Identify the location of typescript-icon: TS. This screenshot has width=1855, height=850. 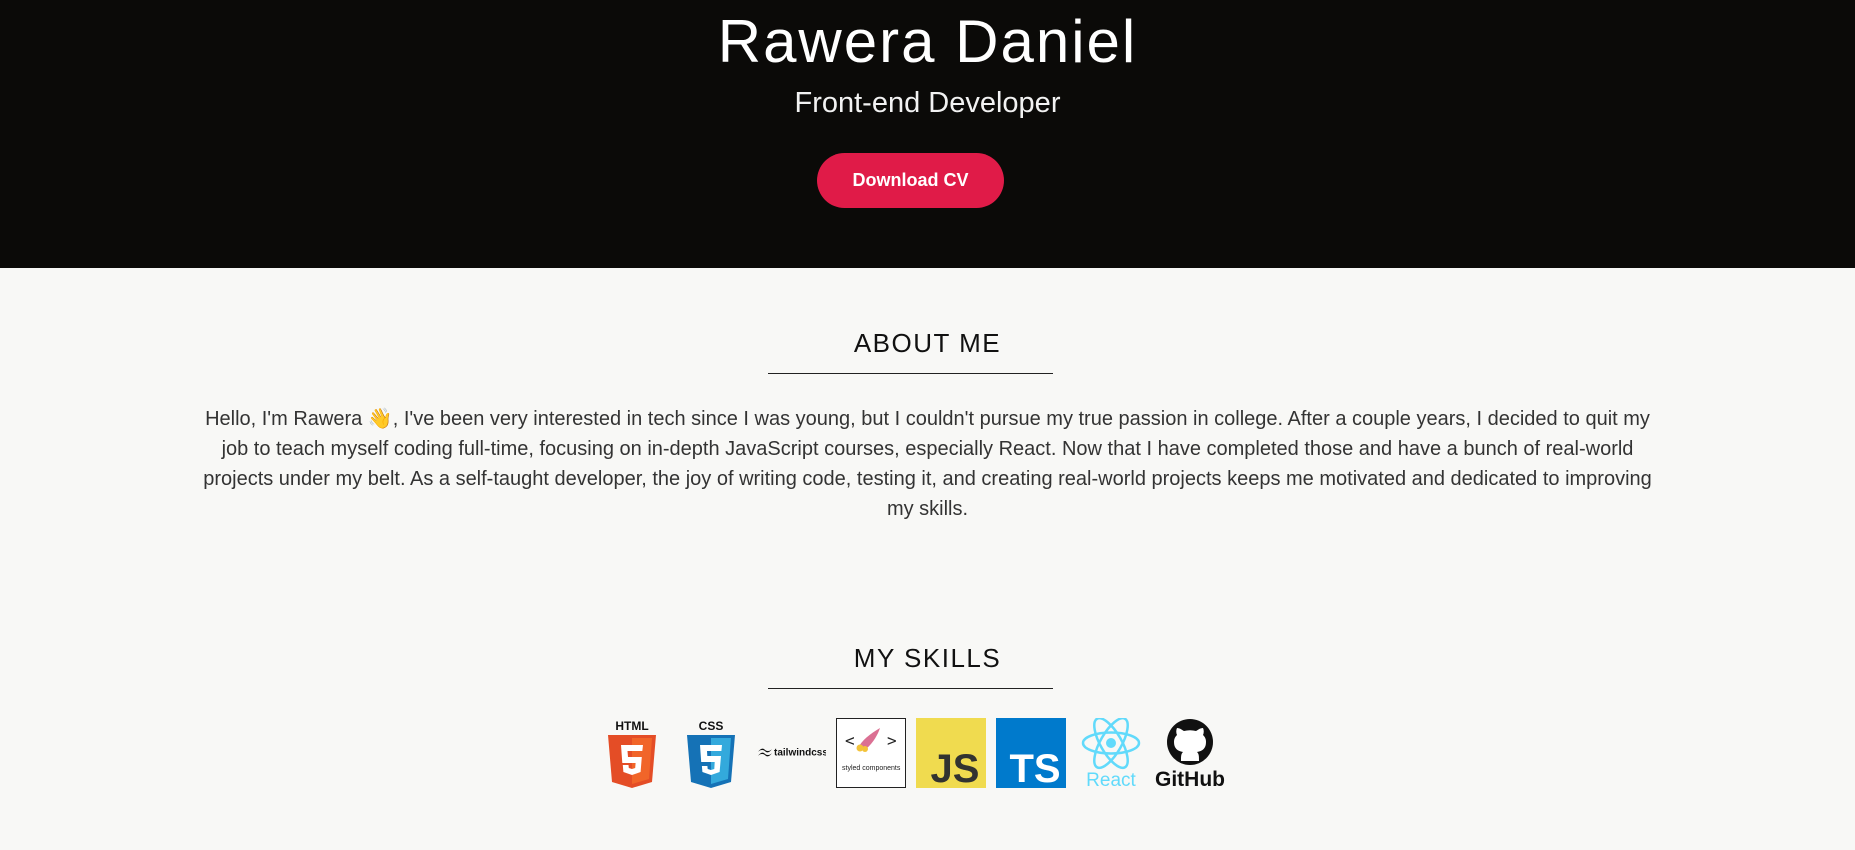
(1031, 753).